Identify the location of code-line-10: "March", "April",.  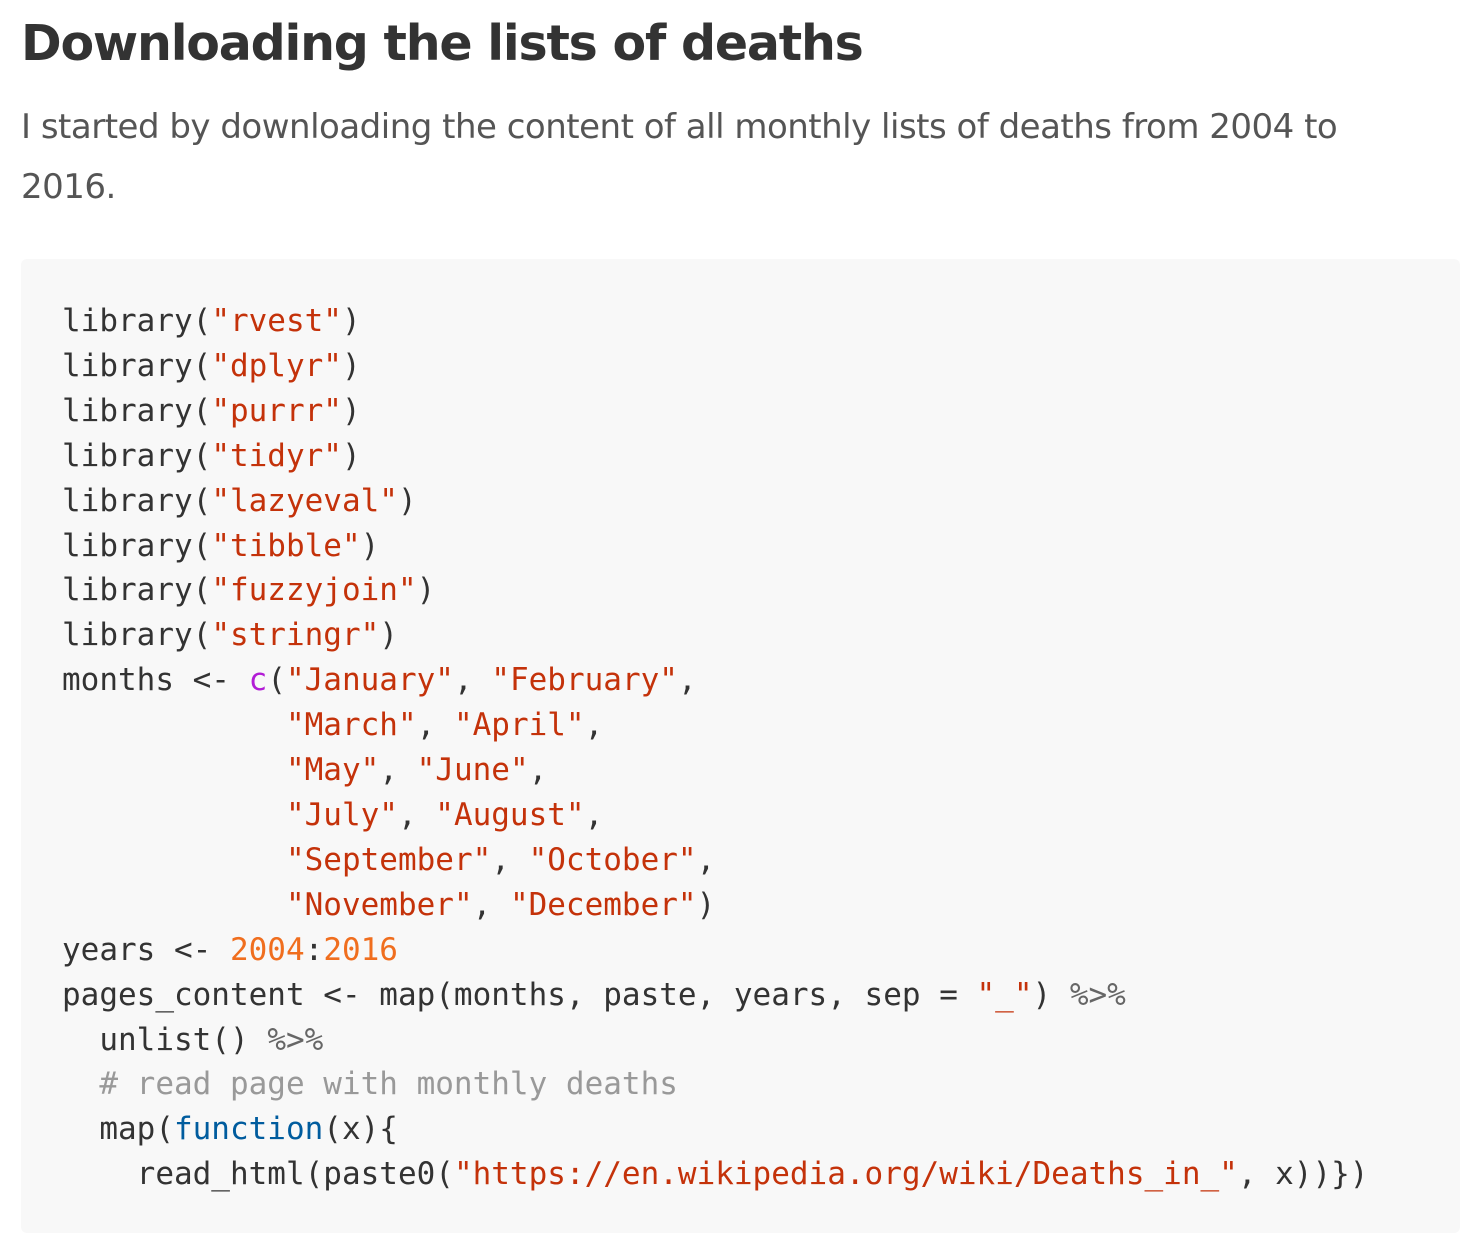
(444, 725).